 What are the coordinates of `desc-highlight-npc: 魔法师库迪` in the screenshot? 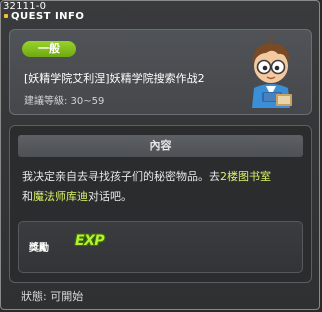 It's located at (60, 196).